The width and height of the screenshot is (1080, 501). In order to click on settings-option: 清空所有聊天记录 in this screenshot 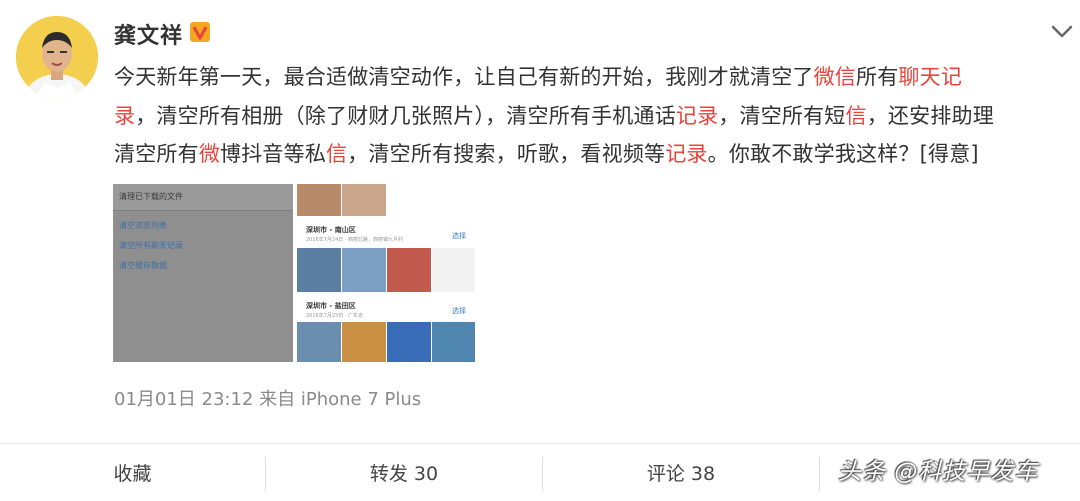, I will do `click(151, 245)`.